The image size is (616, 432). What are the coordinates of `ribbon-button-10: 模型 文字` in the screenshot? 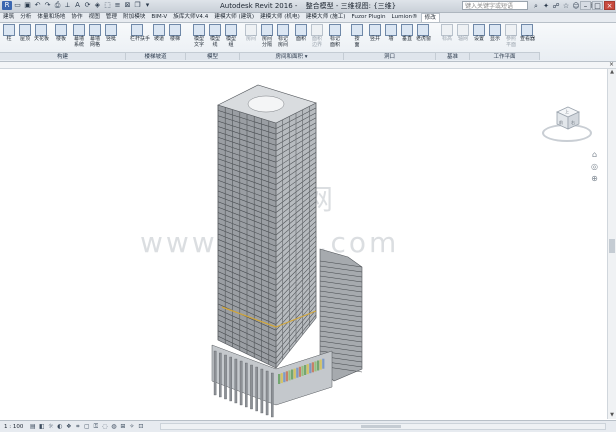 It's located at (199, 36).